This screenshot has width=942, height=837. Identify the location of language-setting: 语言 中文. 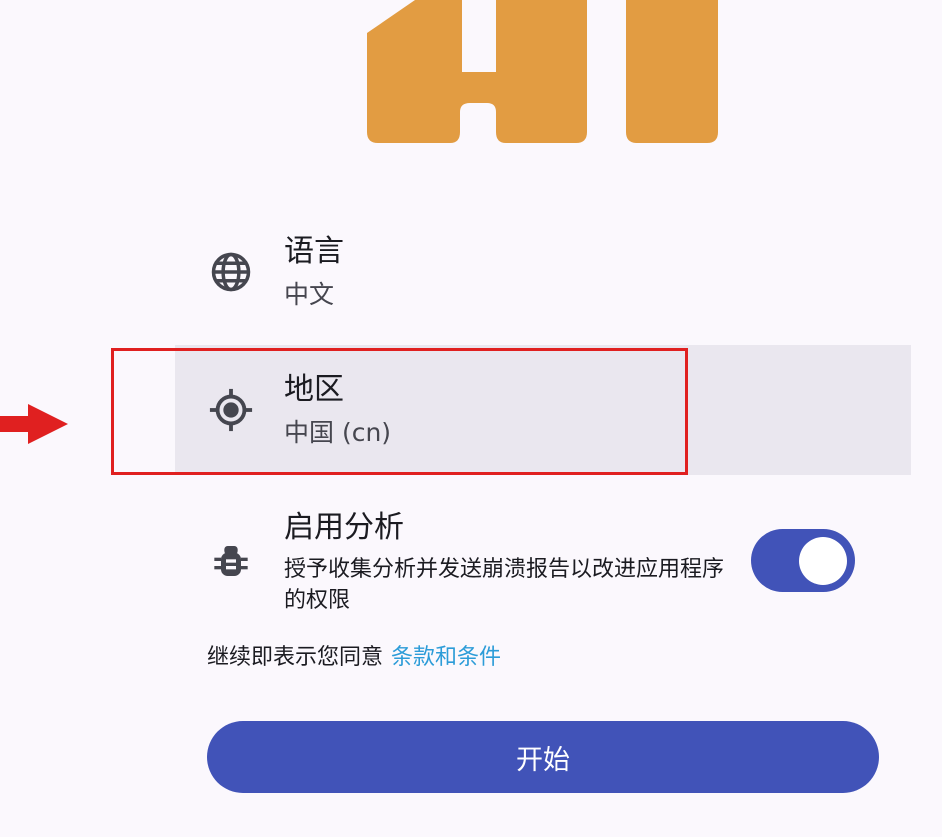
(543, 272).